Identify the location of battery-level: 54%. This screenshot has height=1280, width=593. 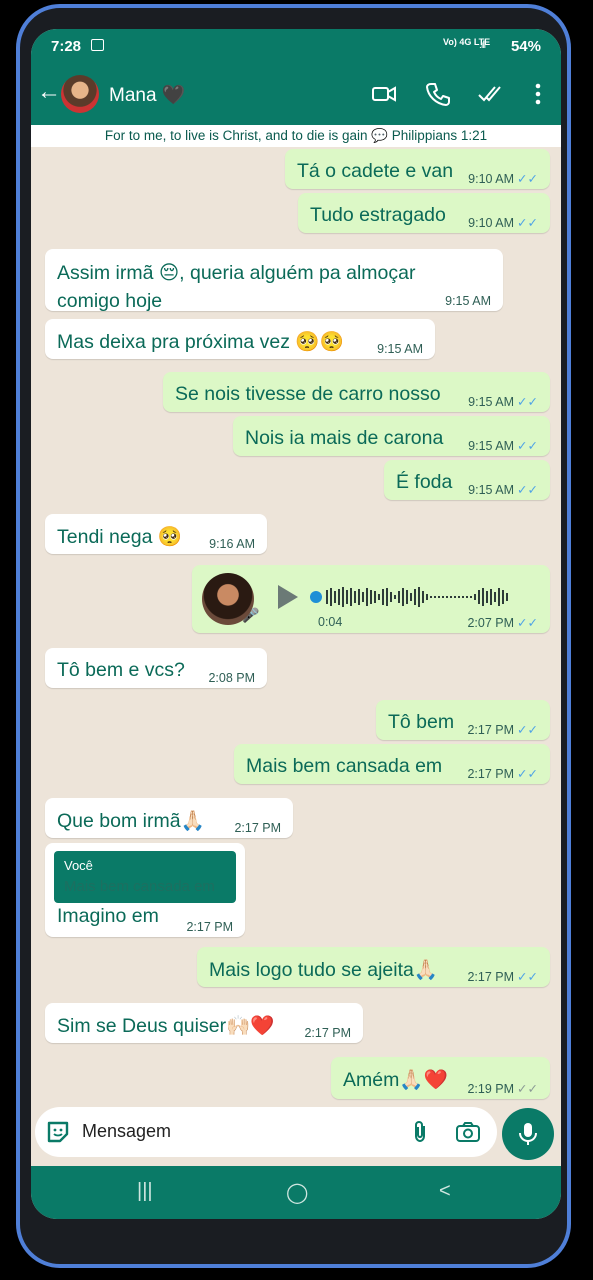
(525, 46).